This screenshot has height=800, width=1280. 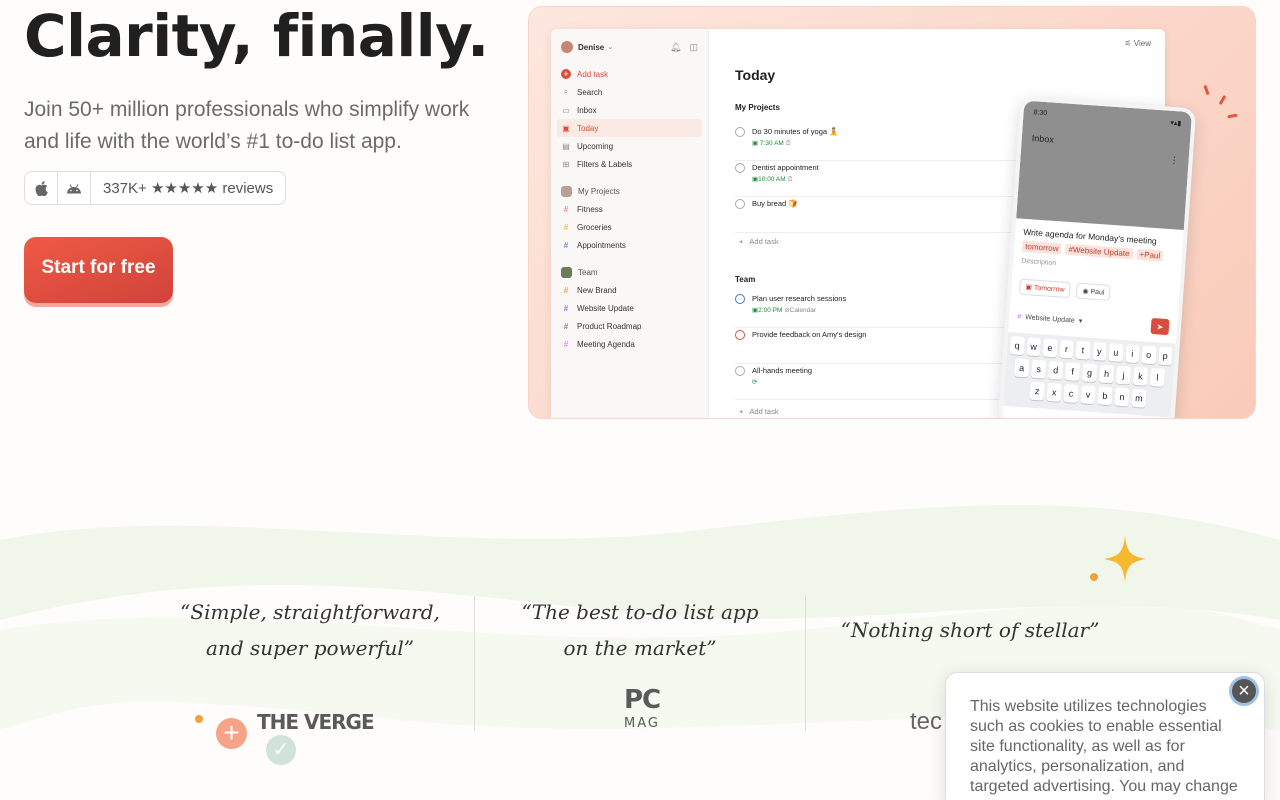 I want to click on key: a, so click(x=1022, y=368).